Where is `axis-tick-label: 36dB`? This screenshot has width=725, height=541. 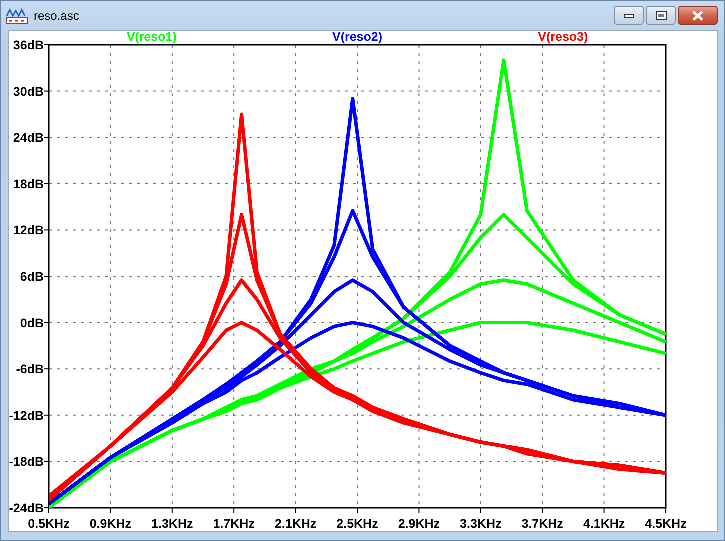
axis-tick-label: 36dB is located at coordinates (28, 45).